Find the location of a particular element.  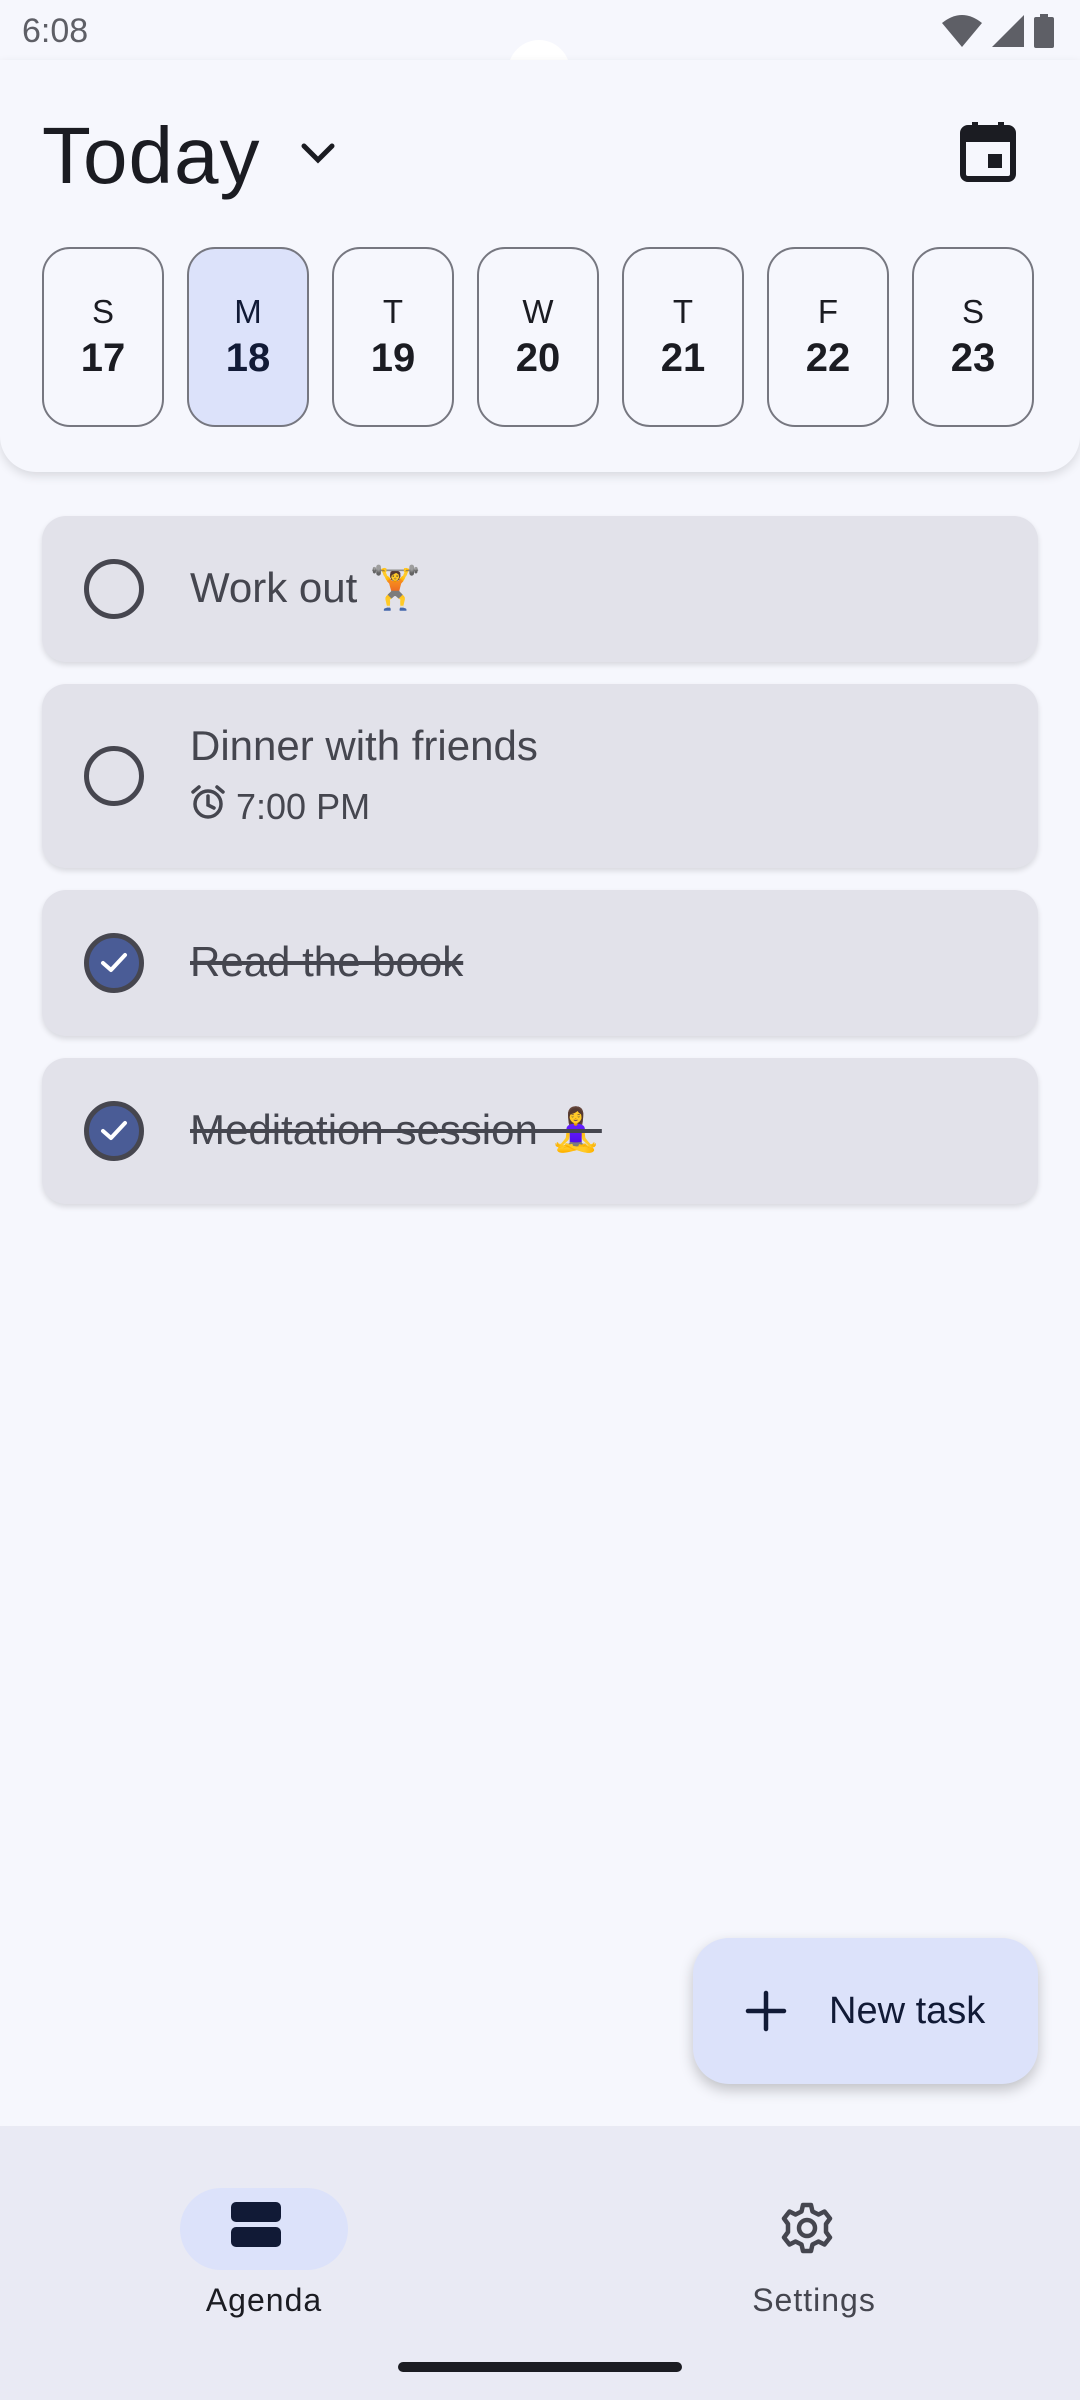

day-cell: S 17 is located at coordinates (103, 337).